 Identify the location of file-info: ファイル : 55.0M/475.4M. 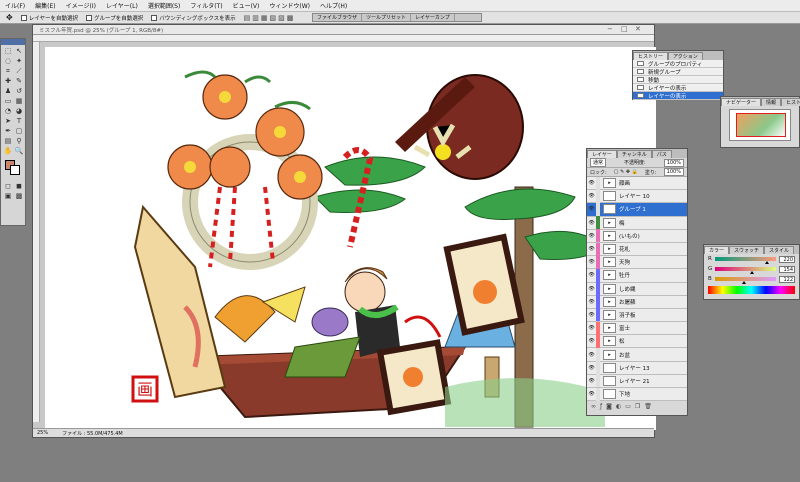
(92, 433).